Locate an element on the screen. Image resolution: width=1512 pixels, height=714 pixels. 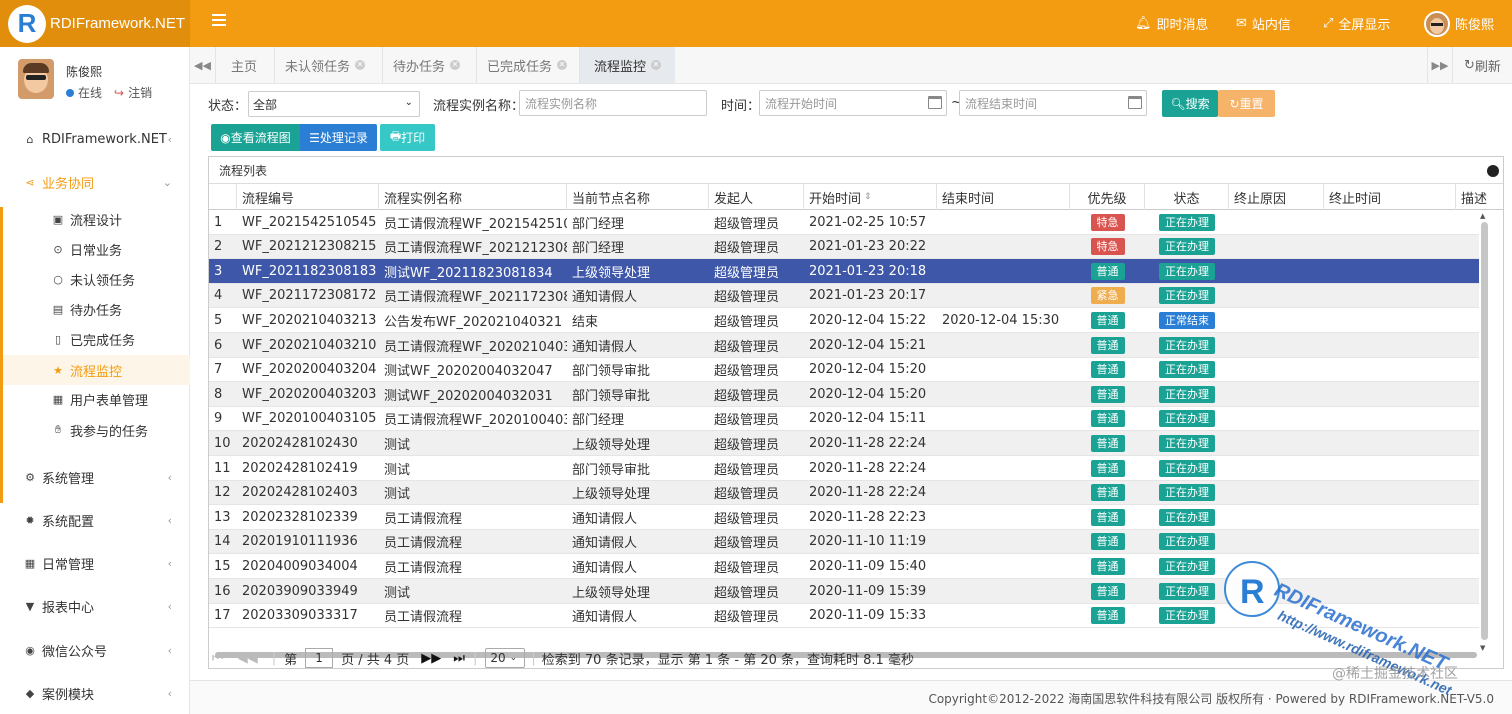
fullscreen-link: ⤢ 全屏显示 is located at coordinates (1356, 23).